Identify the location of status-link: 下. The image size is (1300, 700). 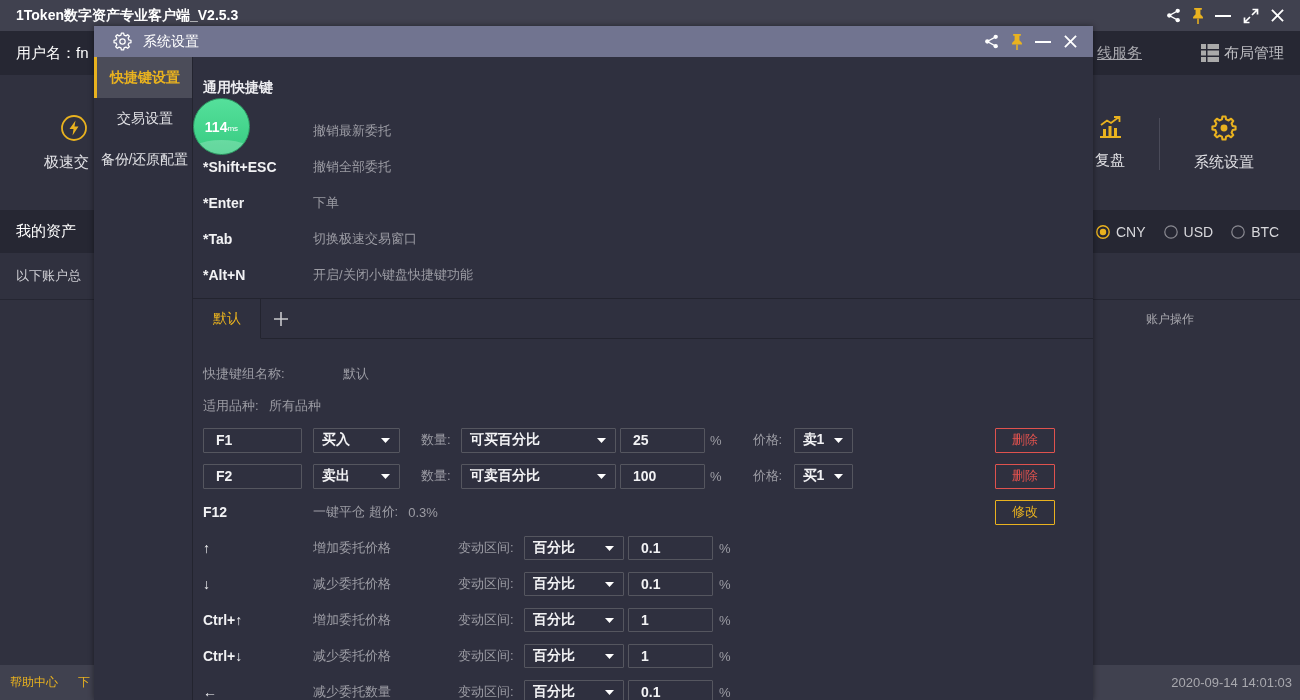
(84, 682).